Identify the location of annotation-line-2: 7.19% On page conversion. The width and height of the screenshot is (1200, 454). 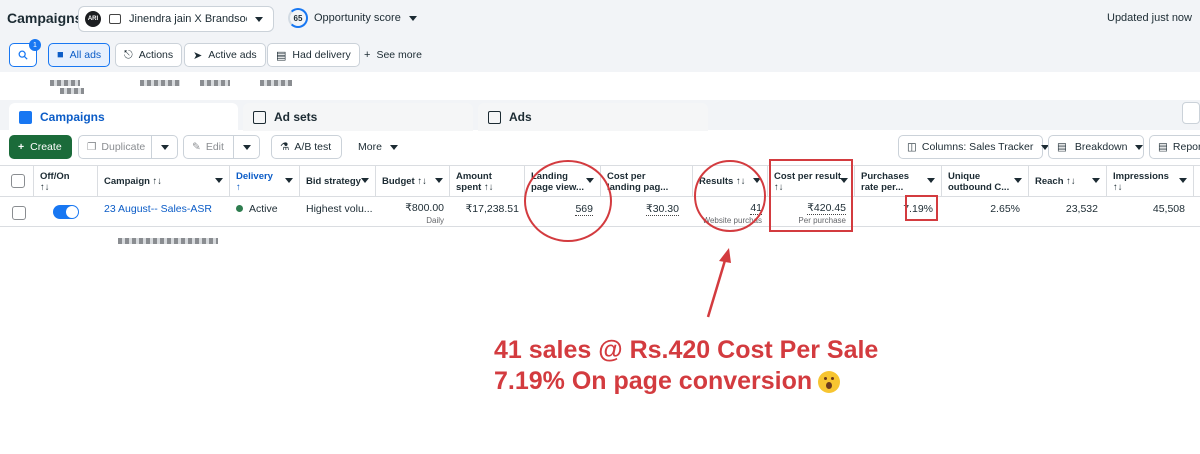
(667, 381).